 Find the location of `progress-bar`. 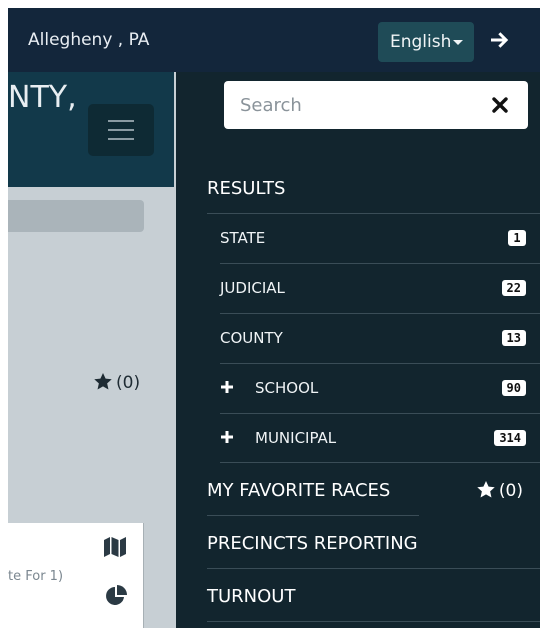

progress-bar is located at coordinates (76, 216).